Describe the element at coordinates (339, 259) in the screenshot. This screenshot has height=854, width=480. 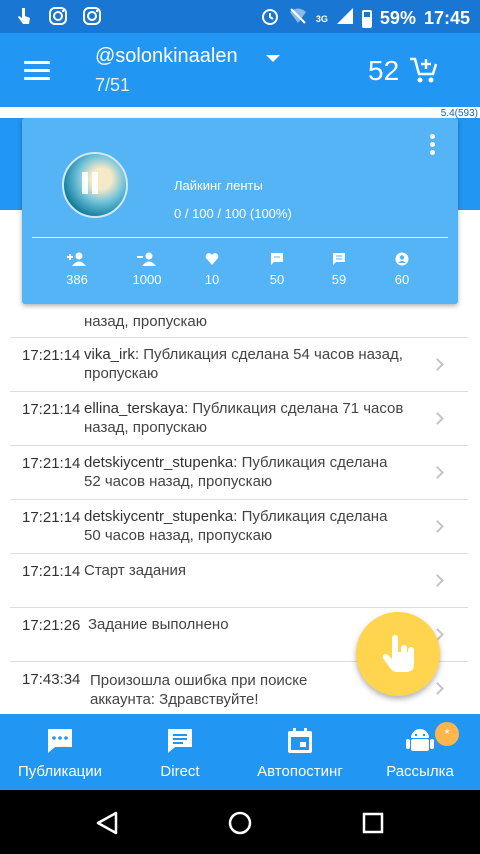
I see `message-icon` at that location.